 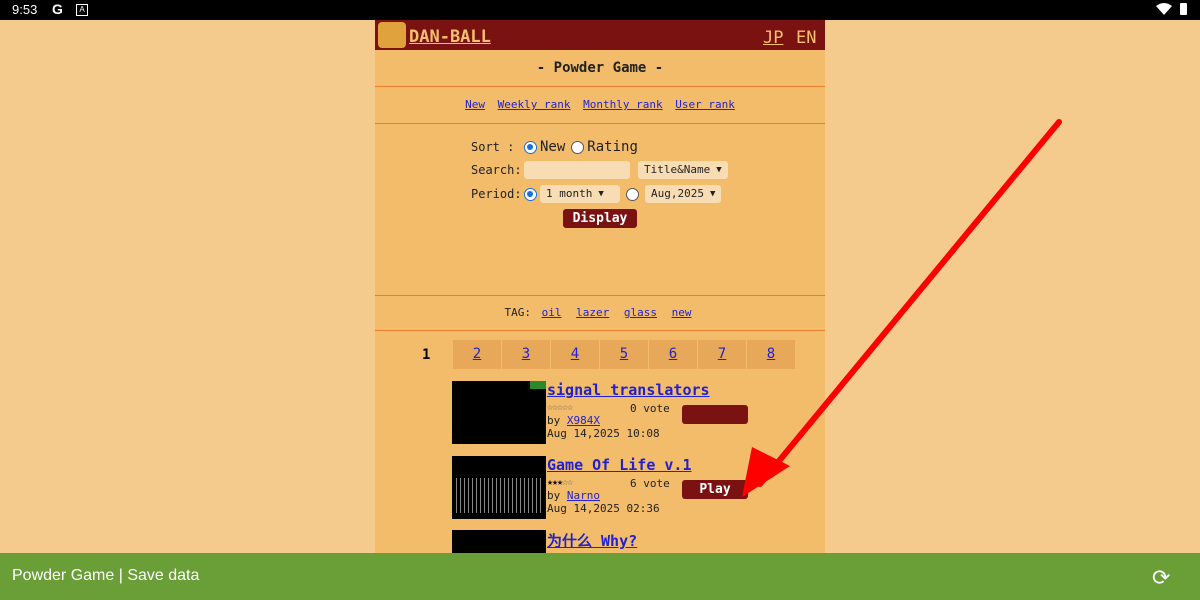 I want to click on site-logo-link: DAN-BALL, so click(x=450, y=37).